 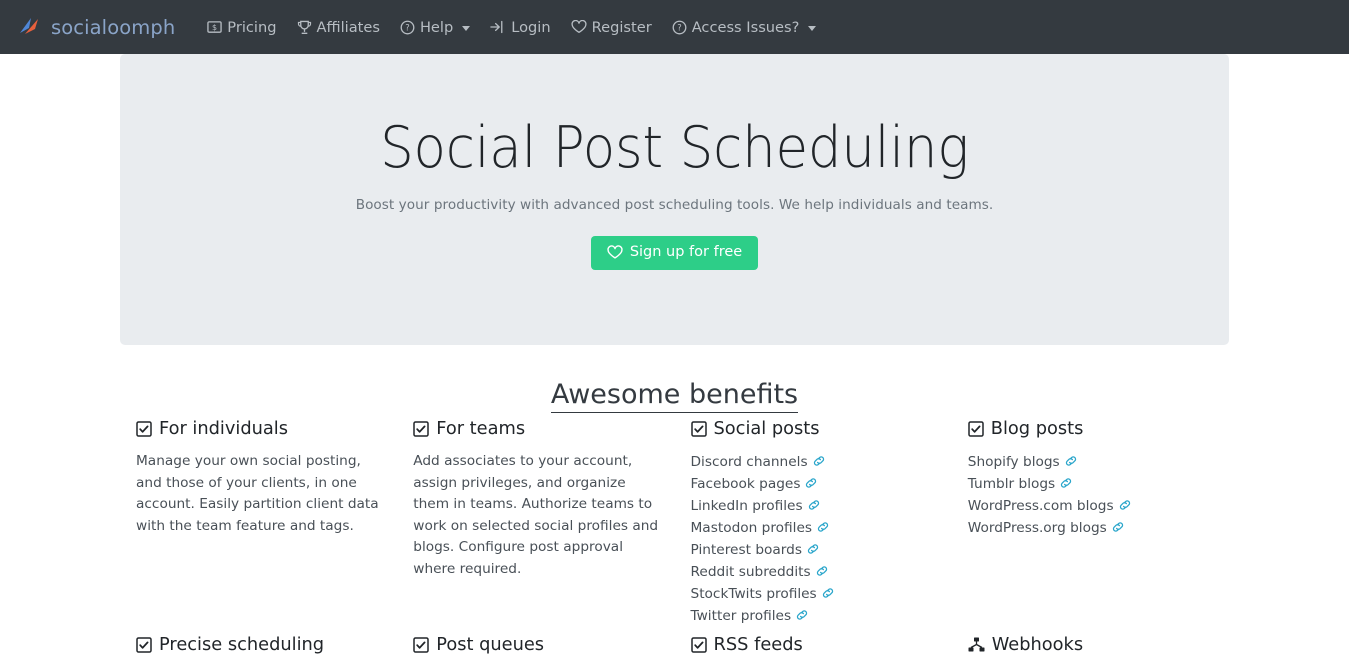 What do you see at coordinates (113, 27) in the screenshot?
I see `brand-name: socialoomph` at bounding box center [113, 27].